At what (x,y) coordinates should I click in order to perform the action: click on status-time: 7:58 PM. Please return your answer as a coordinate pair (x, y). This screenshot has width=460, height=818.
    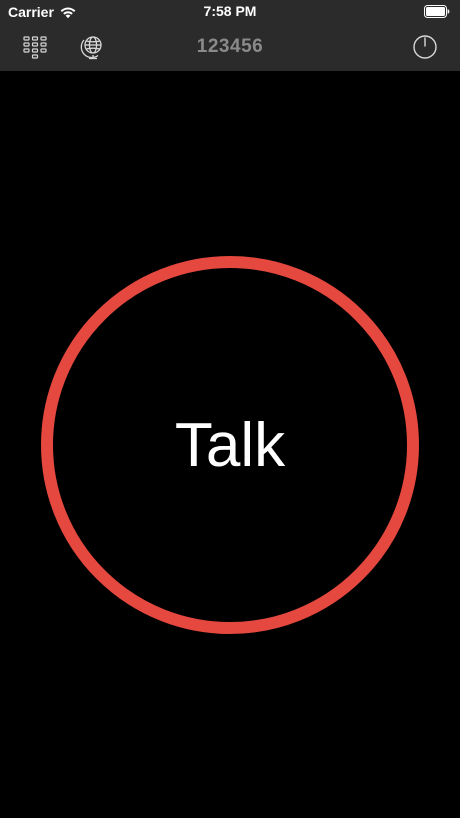
    Looking at the image, I should click on (230, 11).